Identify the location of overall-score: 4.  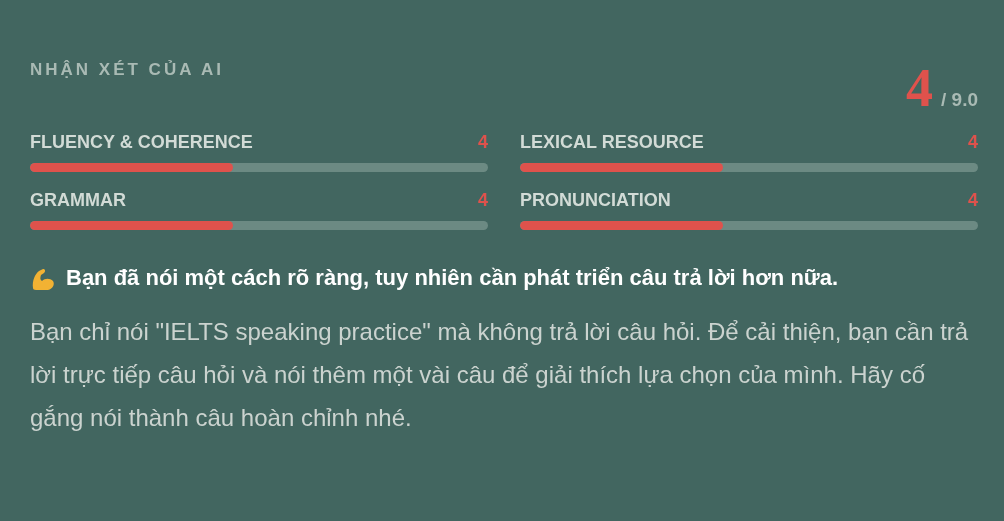
(919, 88).